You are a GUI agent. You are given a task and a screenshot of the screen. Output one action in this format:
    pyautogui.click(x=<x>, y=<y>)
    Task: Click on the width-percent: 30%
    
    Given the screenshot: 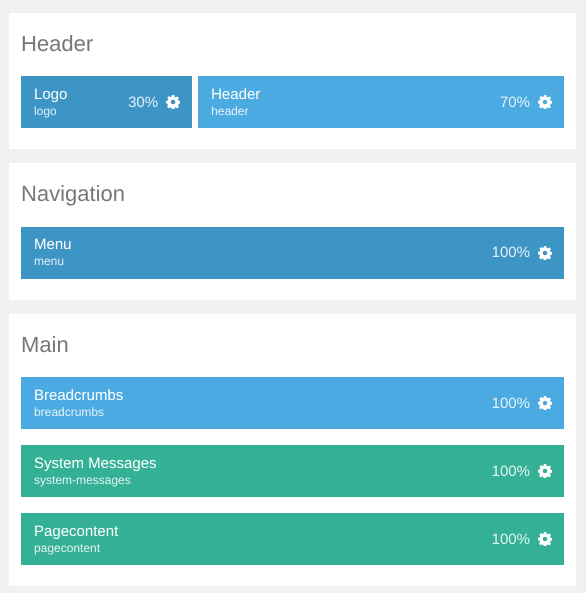 What is the action you would take?
    pyautogui.click(x=143, y=102)
    